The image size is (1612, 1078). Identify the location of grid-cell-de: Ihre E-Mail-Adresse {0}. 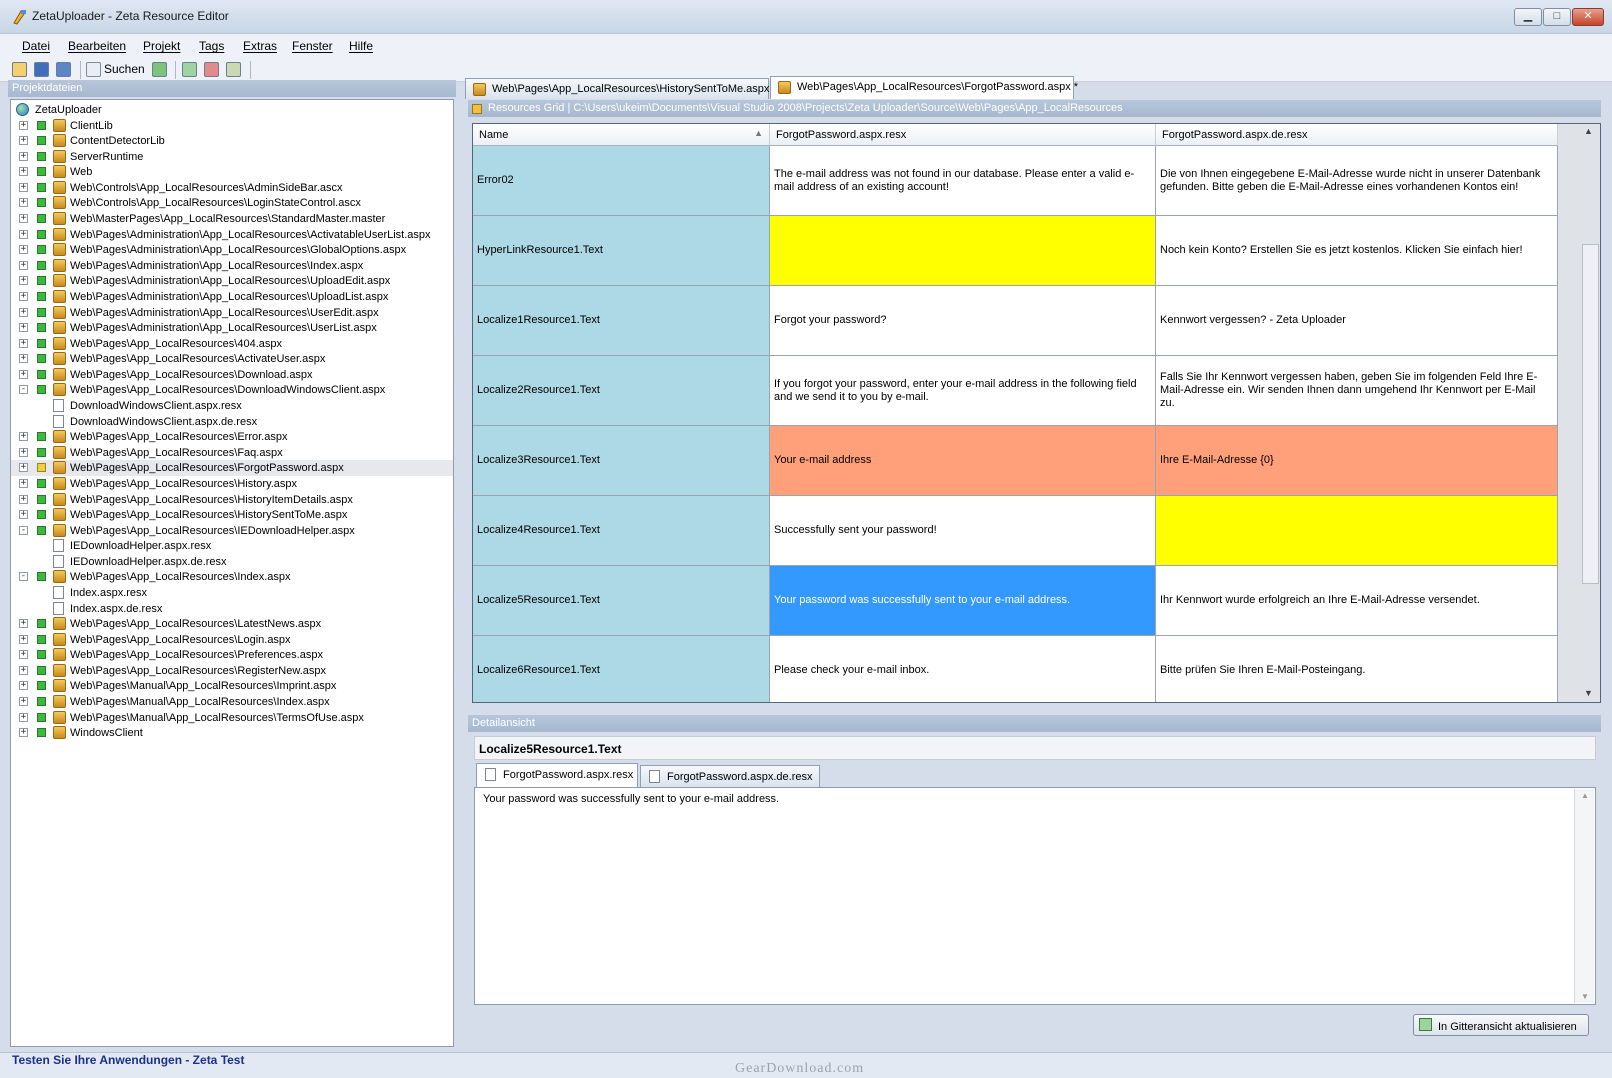
(1357, 461).